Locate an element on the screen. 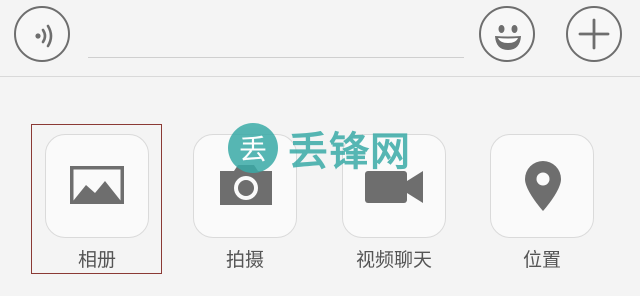  watermark-logo: 丢 丢锋网 is located at coordinates (319, 148).